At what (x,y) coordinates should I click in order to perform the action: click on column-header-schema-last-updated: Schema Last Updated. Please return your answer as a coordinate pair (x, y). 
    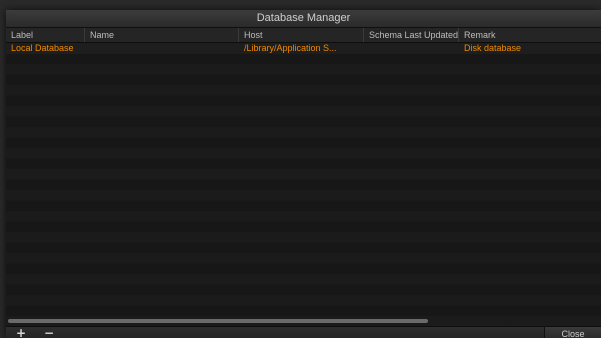
    Looking at the image, I should click on (411, 35).